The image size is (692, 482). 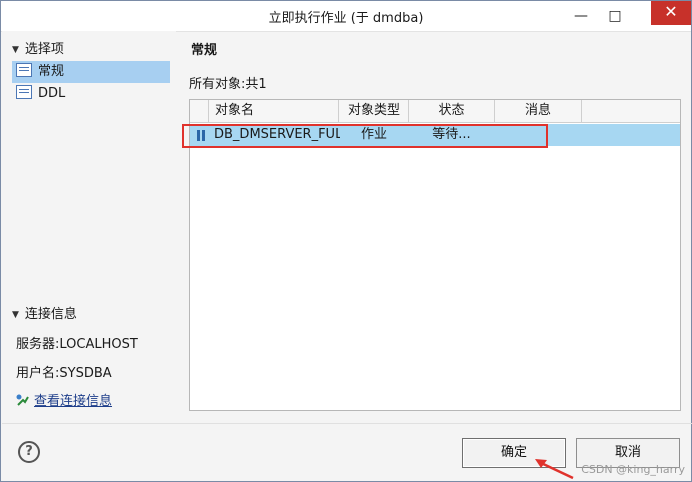 I want to click on table-header: 对象名 对象类型 状态 消息, so click(x=435, y=111).